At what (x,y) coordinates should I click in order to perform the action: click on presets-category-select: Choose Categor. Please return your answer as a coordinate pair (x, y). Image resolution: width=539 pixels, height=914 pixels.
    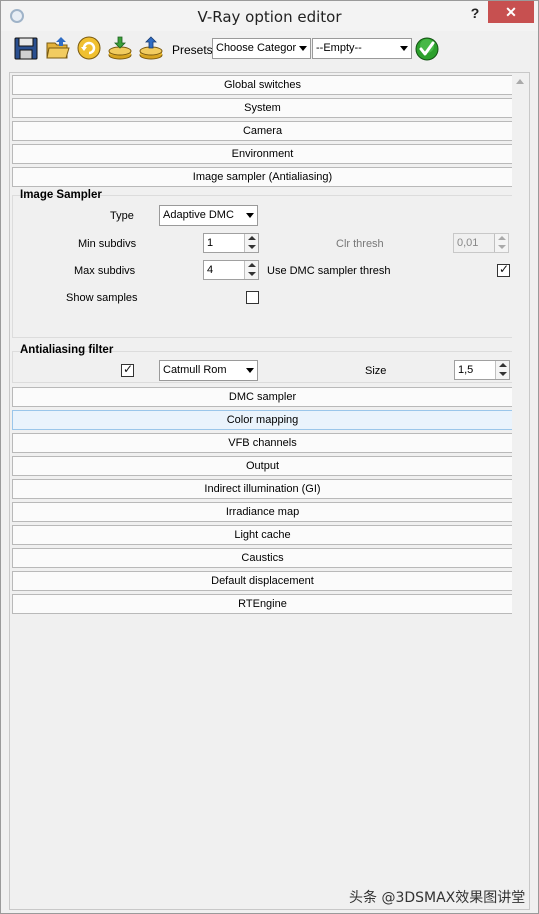
    Looking at the image, I should click on (261, 48).